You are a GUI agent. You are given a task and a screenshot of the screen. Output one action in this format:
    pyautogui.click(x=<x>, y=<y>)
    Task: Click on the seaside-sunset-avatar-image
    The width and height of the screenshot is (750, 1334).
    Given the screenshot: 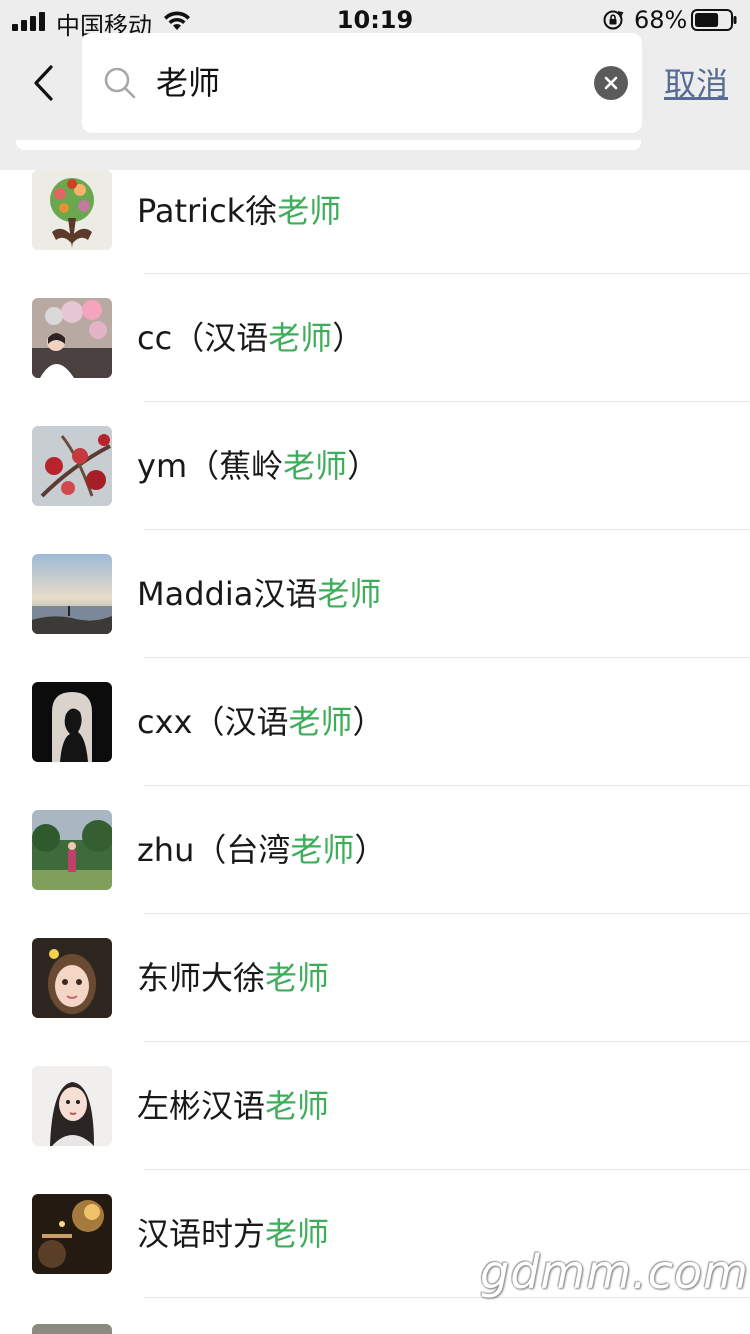 What is the action you would take?
    pyautogui.click(x=72, y=594)
    